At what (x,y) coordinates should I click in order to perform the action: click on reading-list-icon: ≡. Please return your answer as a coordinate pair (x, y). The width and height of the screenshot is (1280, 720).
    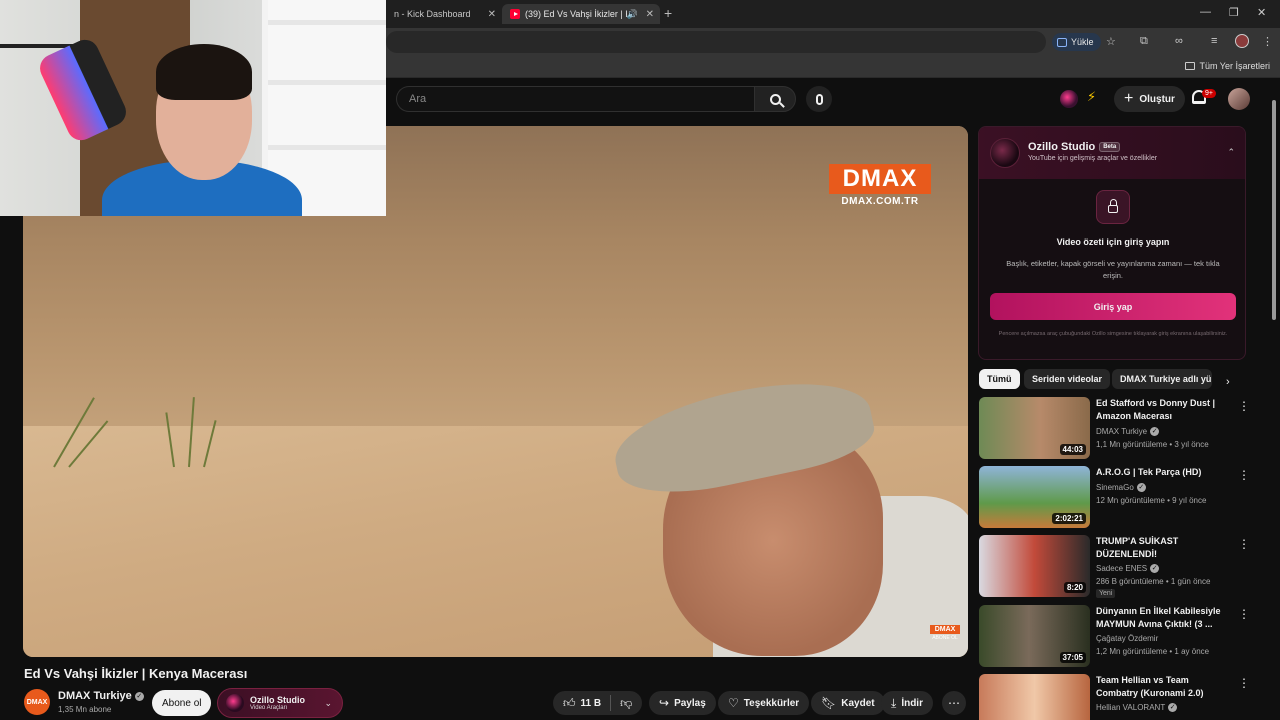
    Looking at the image, I should click on (1214, 41).